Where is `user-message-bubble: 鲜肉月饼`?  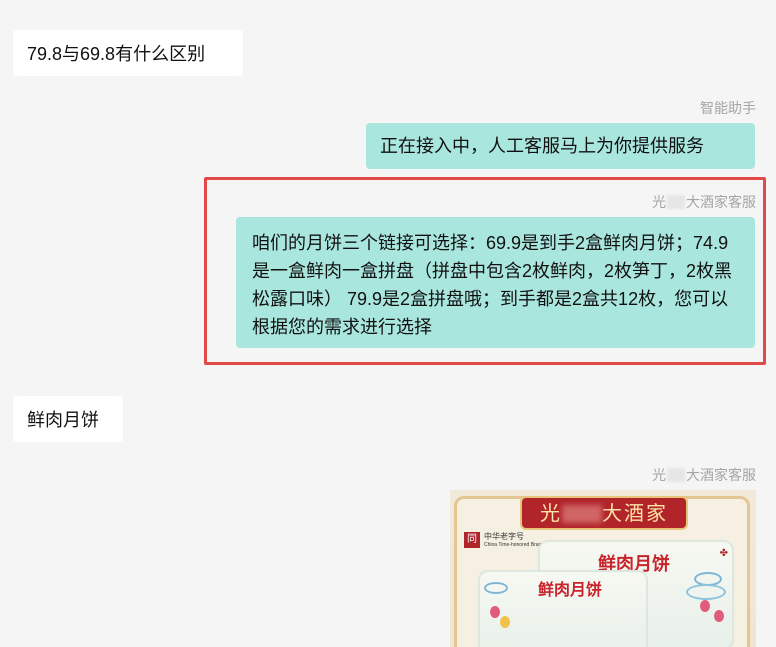 user-message-bubble: 鲜肉月饼 is located at coordinates (68, 419).